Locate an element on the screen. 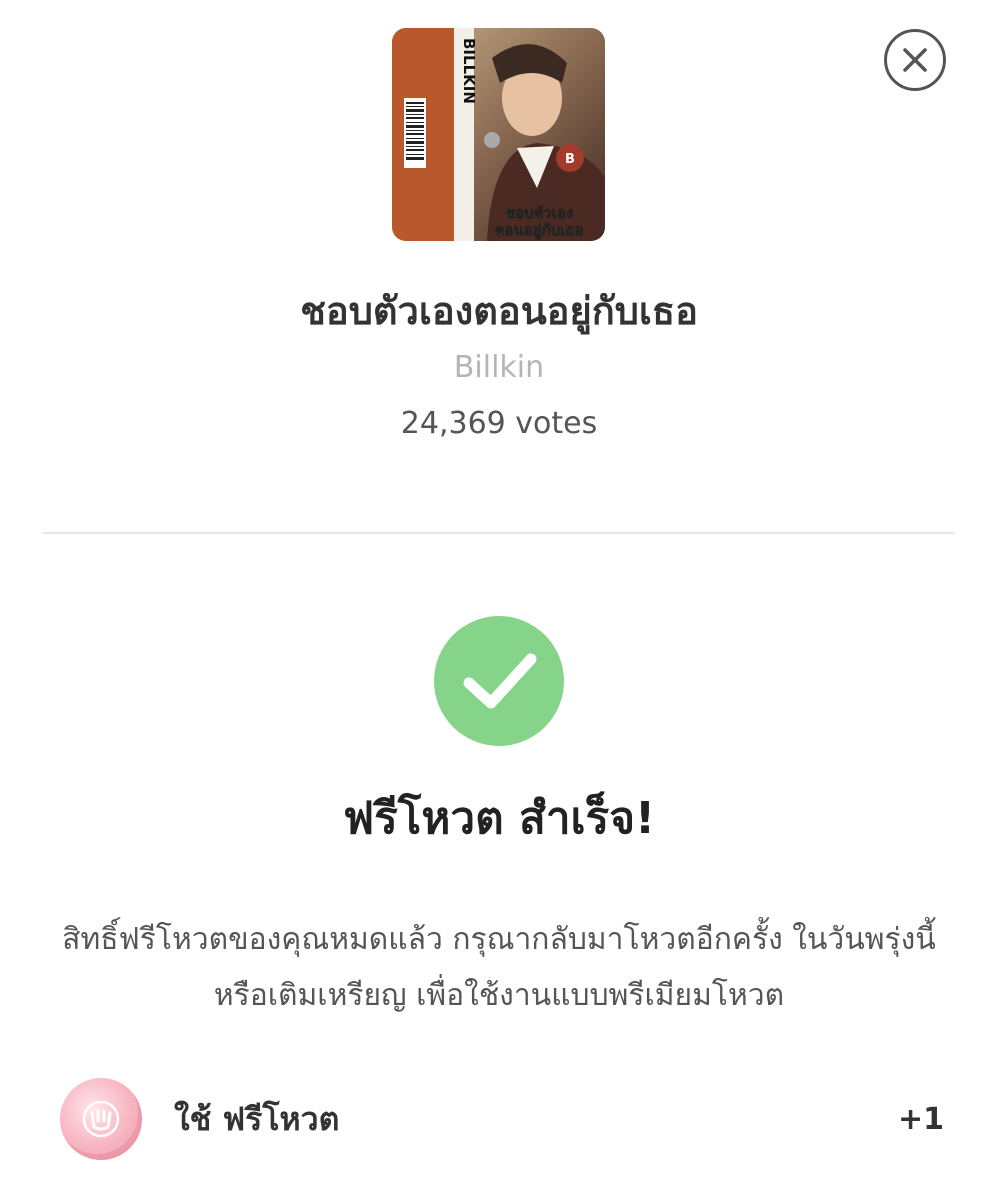  close-button is located at coordinates (915, 60).